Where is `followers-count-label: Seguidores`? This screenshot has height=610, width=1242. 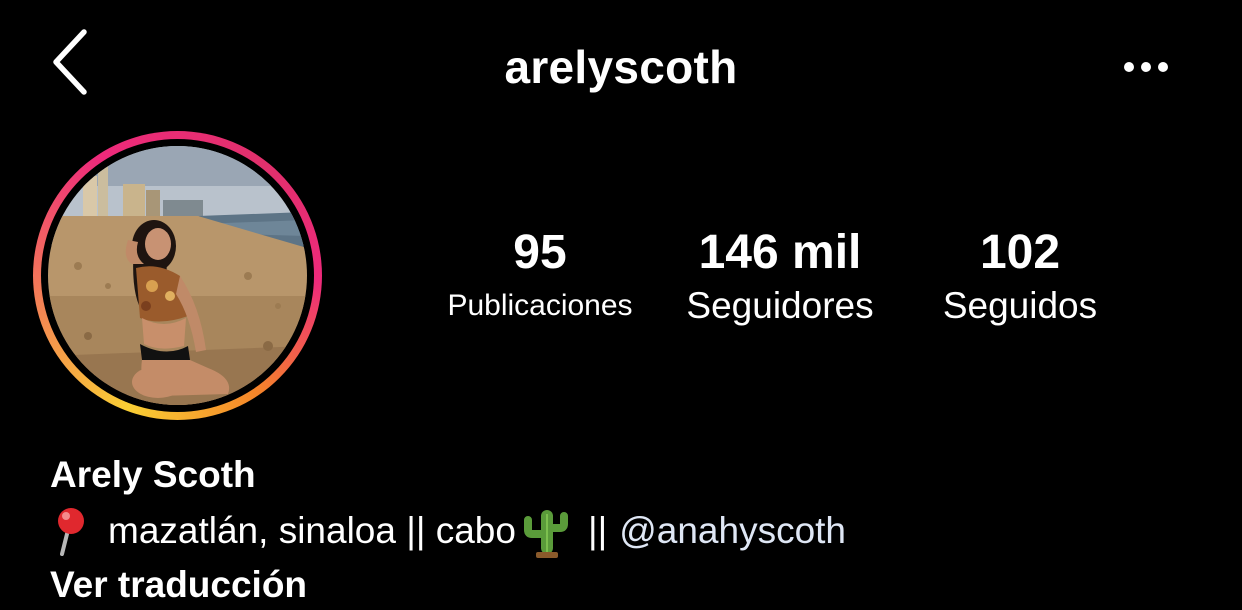 followers-count-label: Seguidores is located at coordinates (780, 305).